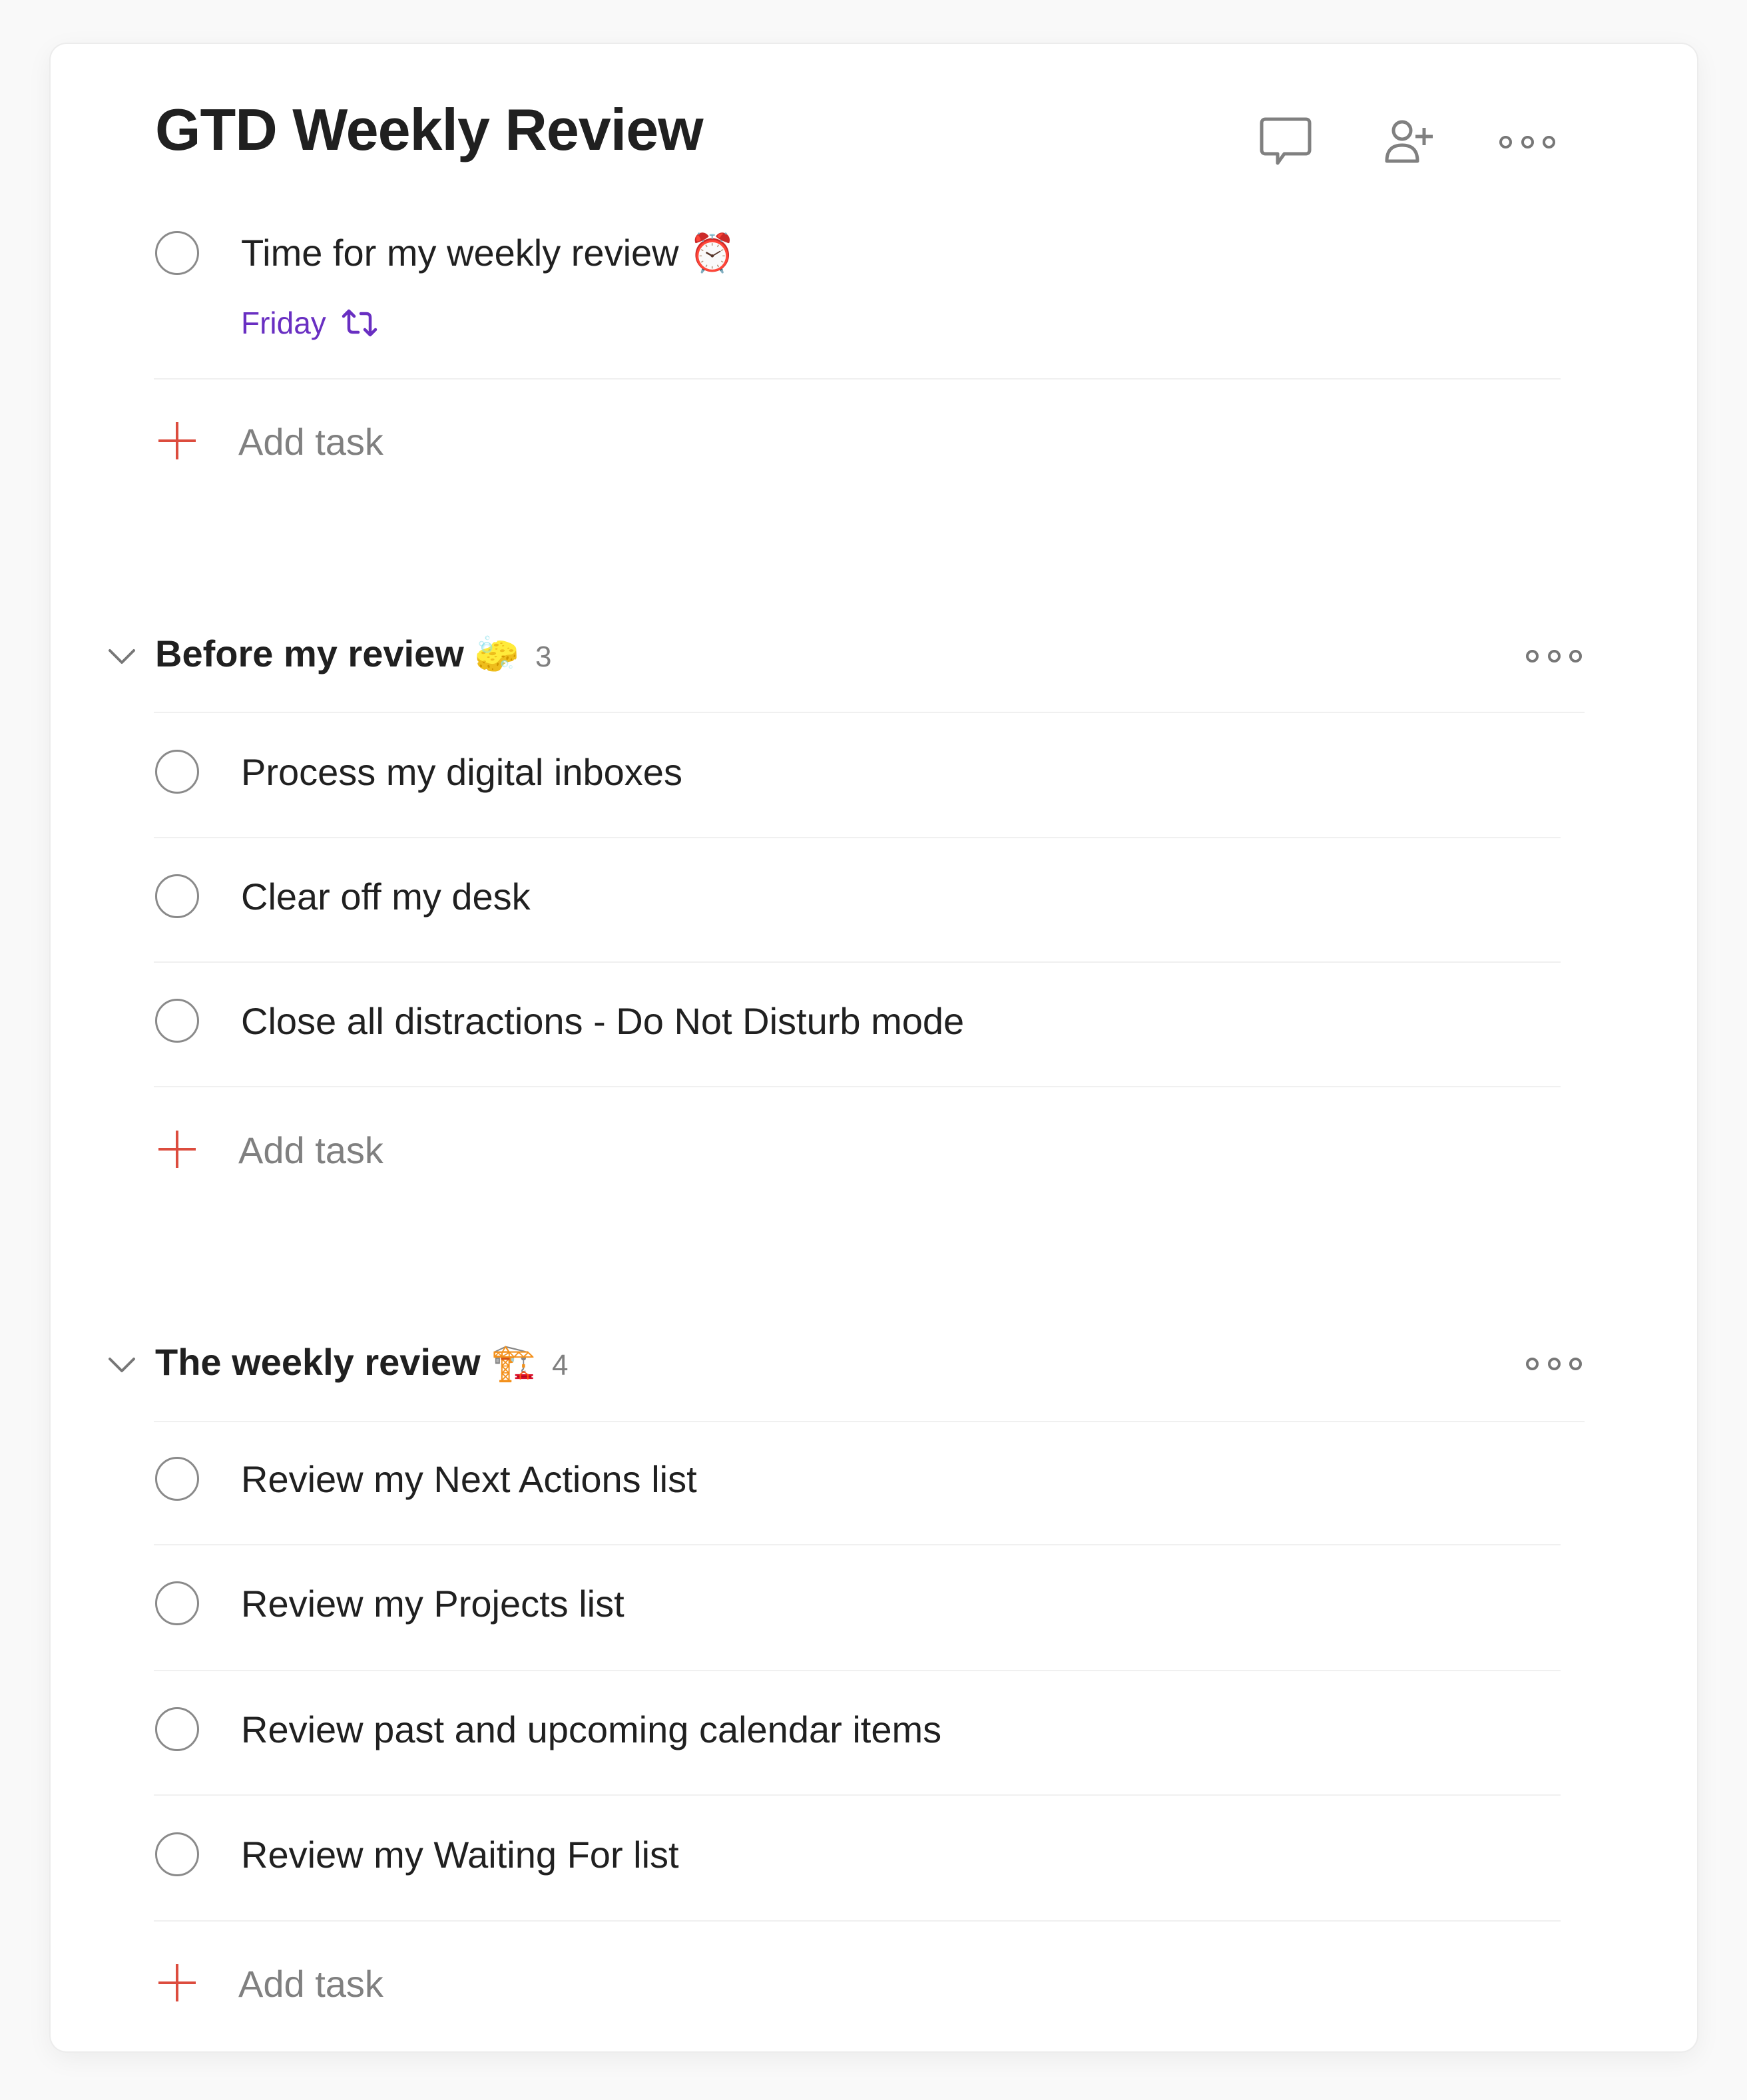 This screenshot has width=1747, height=2100. What do you see at coordinates (461, 772) in the screenshot?
I see `task-title: Process my digital inboxes` at bounding box center [461, 772].